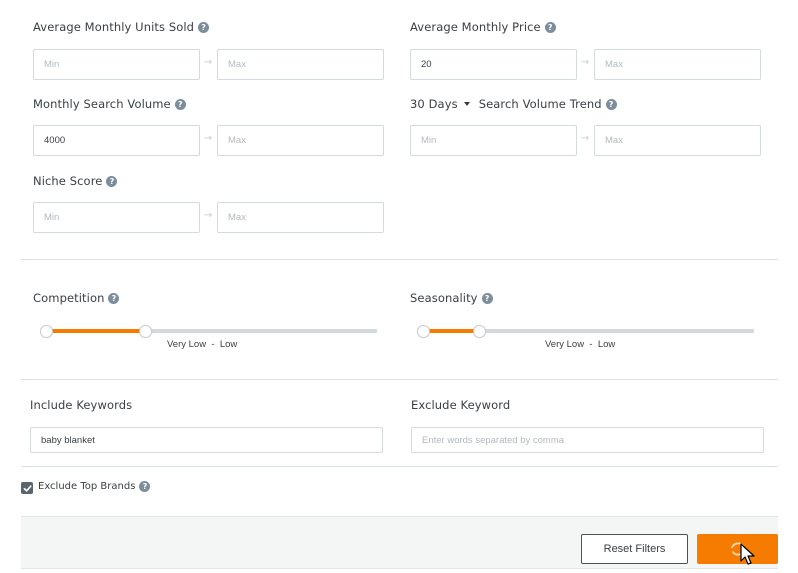 This screenshot has height=573, width=798. I want to click on include-keywords-label: Include Keywords, so click(81, 405).